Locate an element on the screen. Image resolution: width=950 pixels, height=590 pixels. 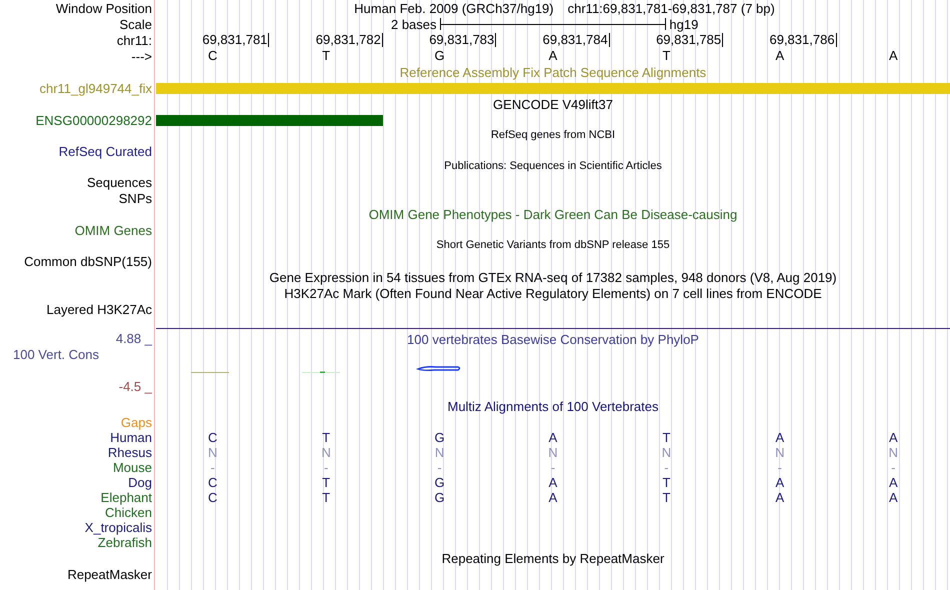
axis-min-label: -4.5 _ is located at coordinates (135, 386).